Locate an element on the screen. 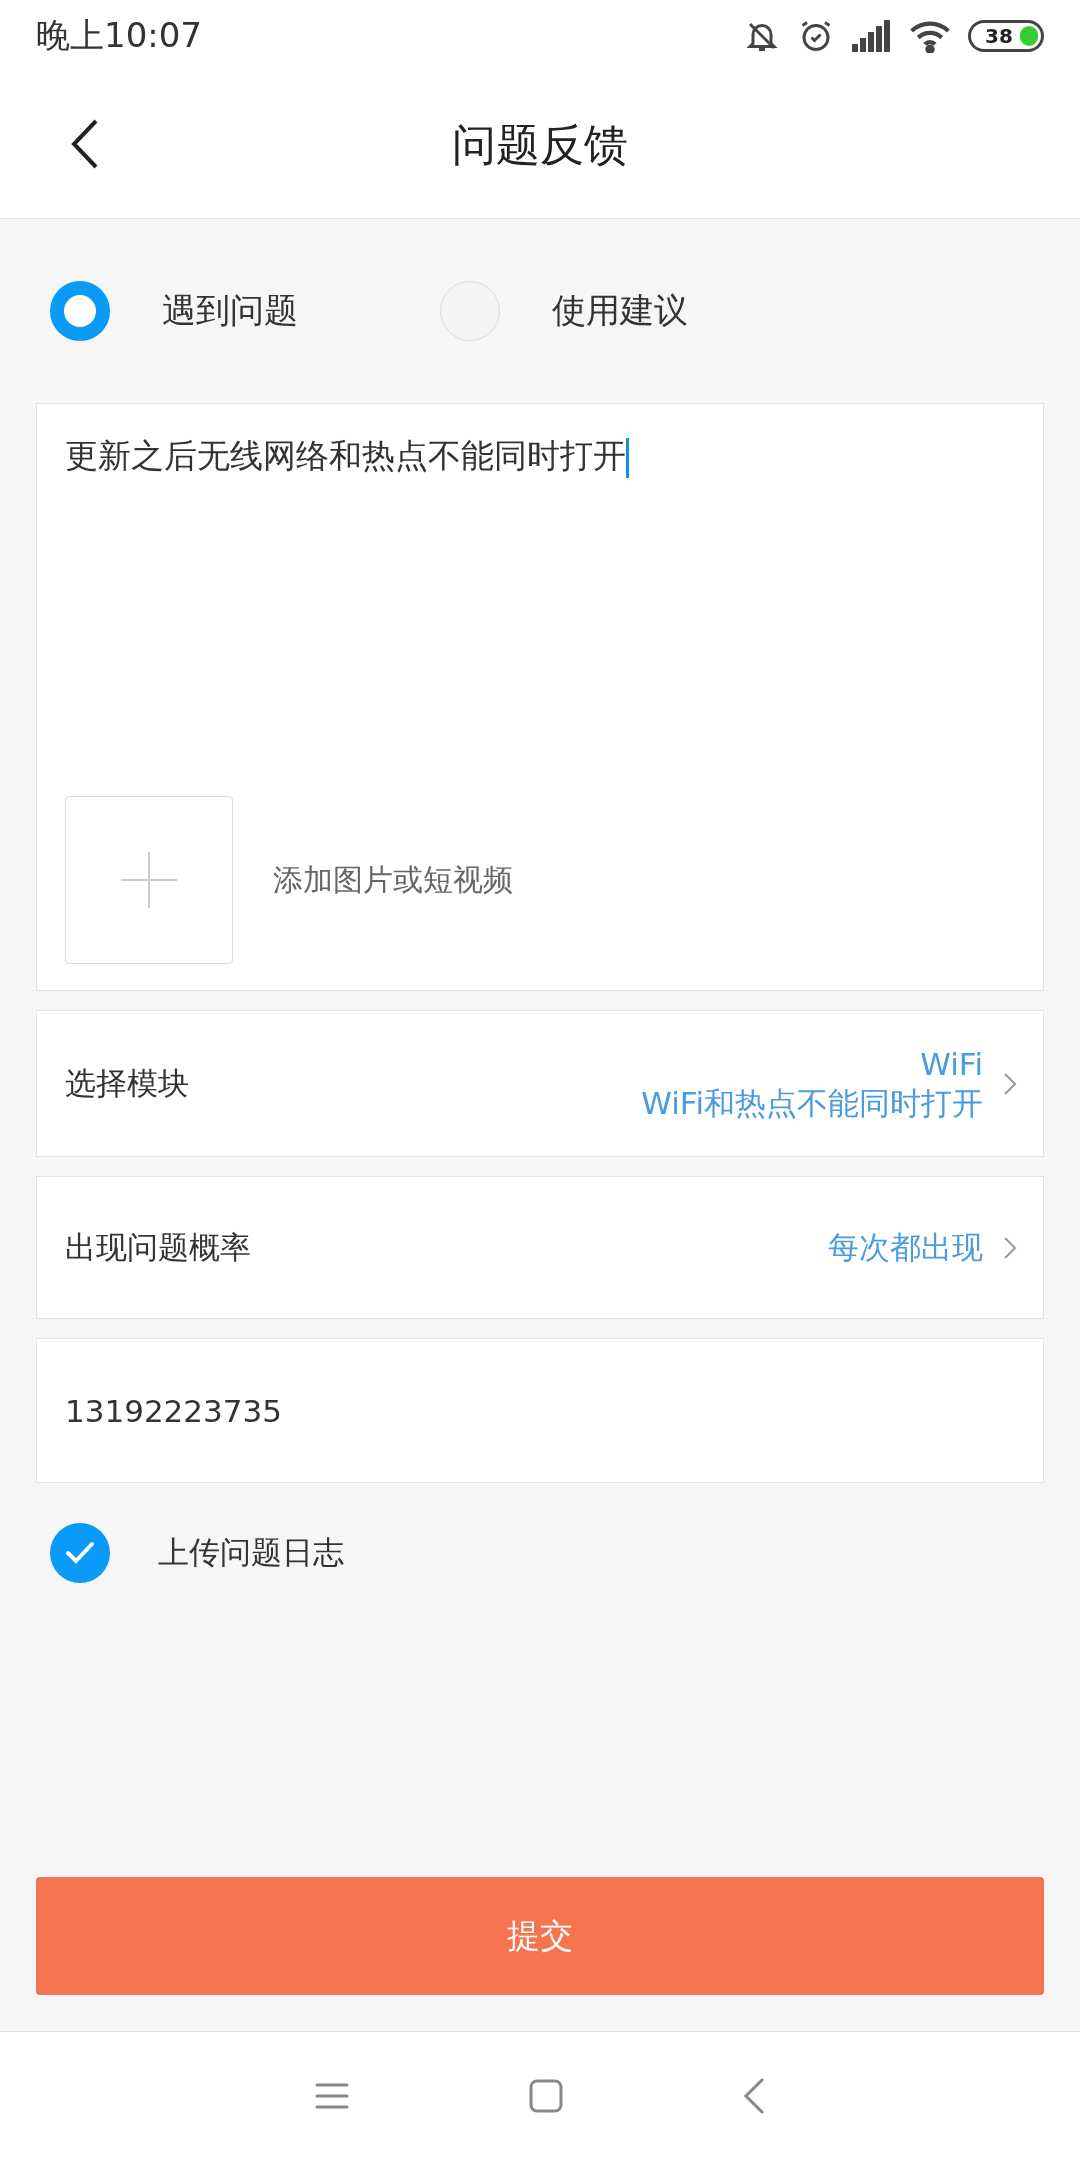  frequency-selector: 出现问题概率 每次都出现 is located at coordinates (540, 1247).